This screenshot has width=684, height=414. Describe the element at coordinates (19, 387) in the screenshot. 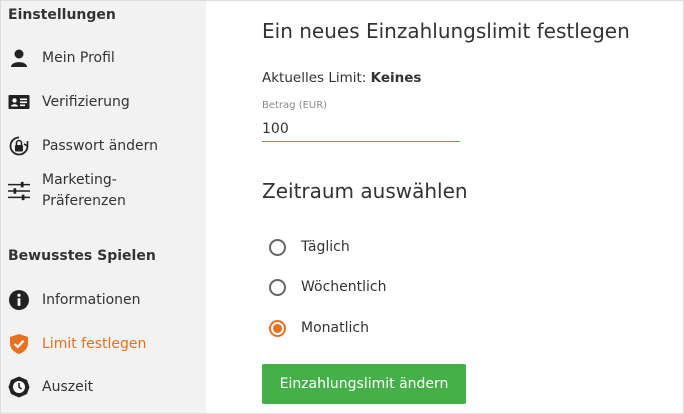

I see `clock-icon` at that location.